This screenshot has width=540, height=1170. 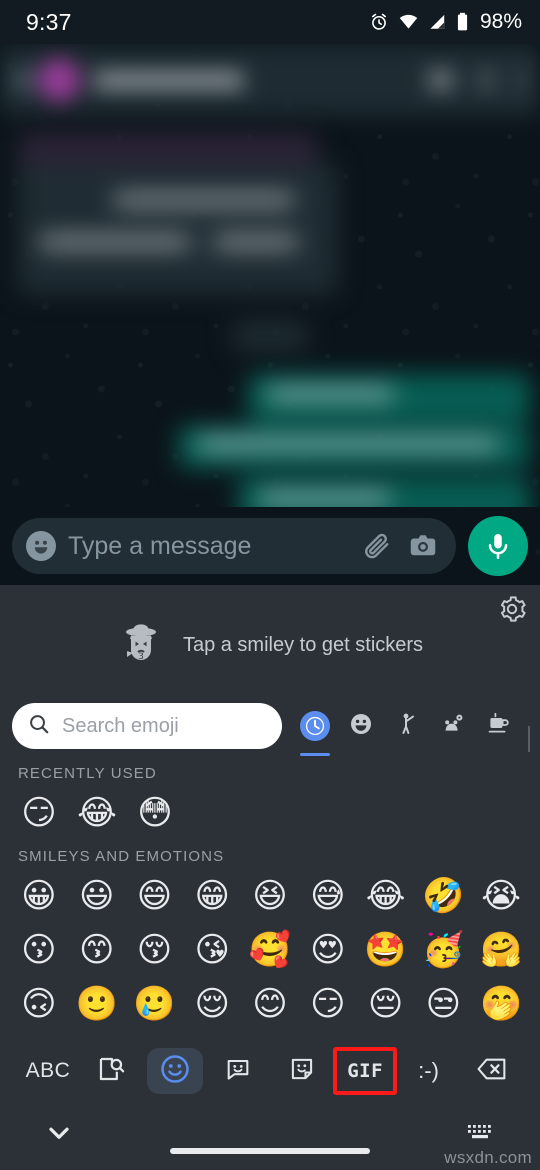 What do you see at coordinates (386, 1004) in the screenshot?
I see `emoji-item: 😔` at bounding box center [386, 1004].